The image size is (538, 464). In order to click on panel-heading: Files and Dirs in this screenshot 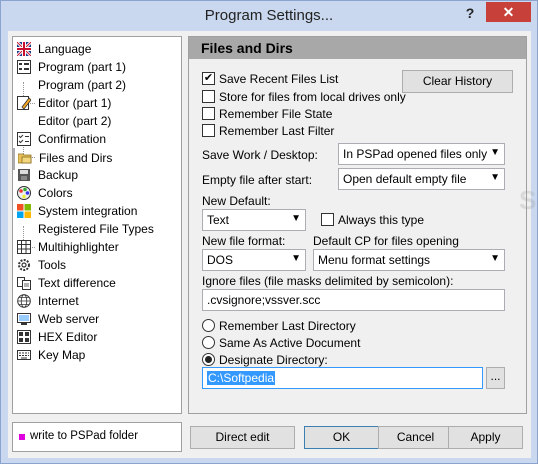, I will do `click(357, 48)`.